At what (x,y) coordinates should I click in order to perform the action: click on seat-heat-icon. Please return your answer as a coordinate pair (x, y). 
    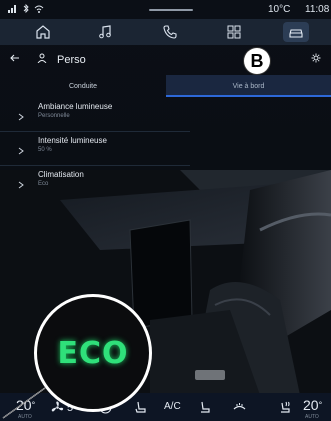
    Looking at the image, I should click on (285, 407).